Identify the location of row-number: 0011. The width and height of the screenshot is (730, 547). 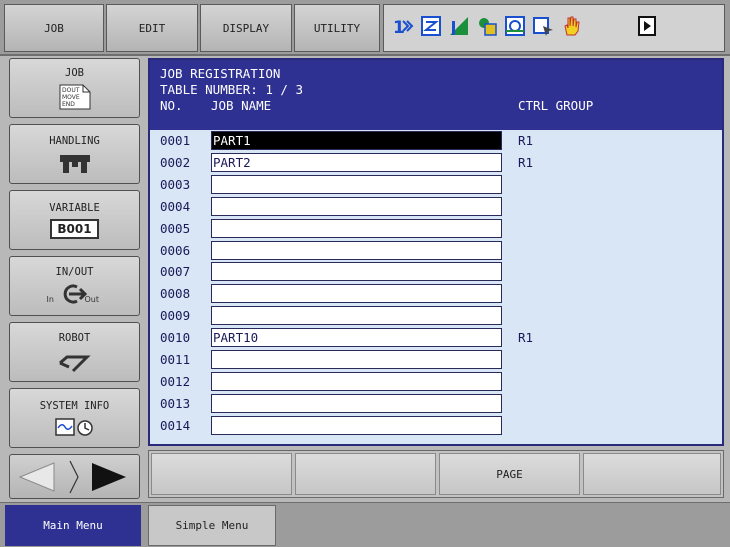
(175, 359).